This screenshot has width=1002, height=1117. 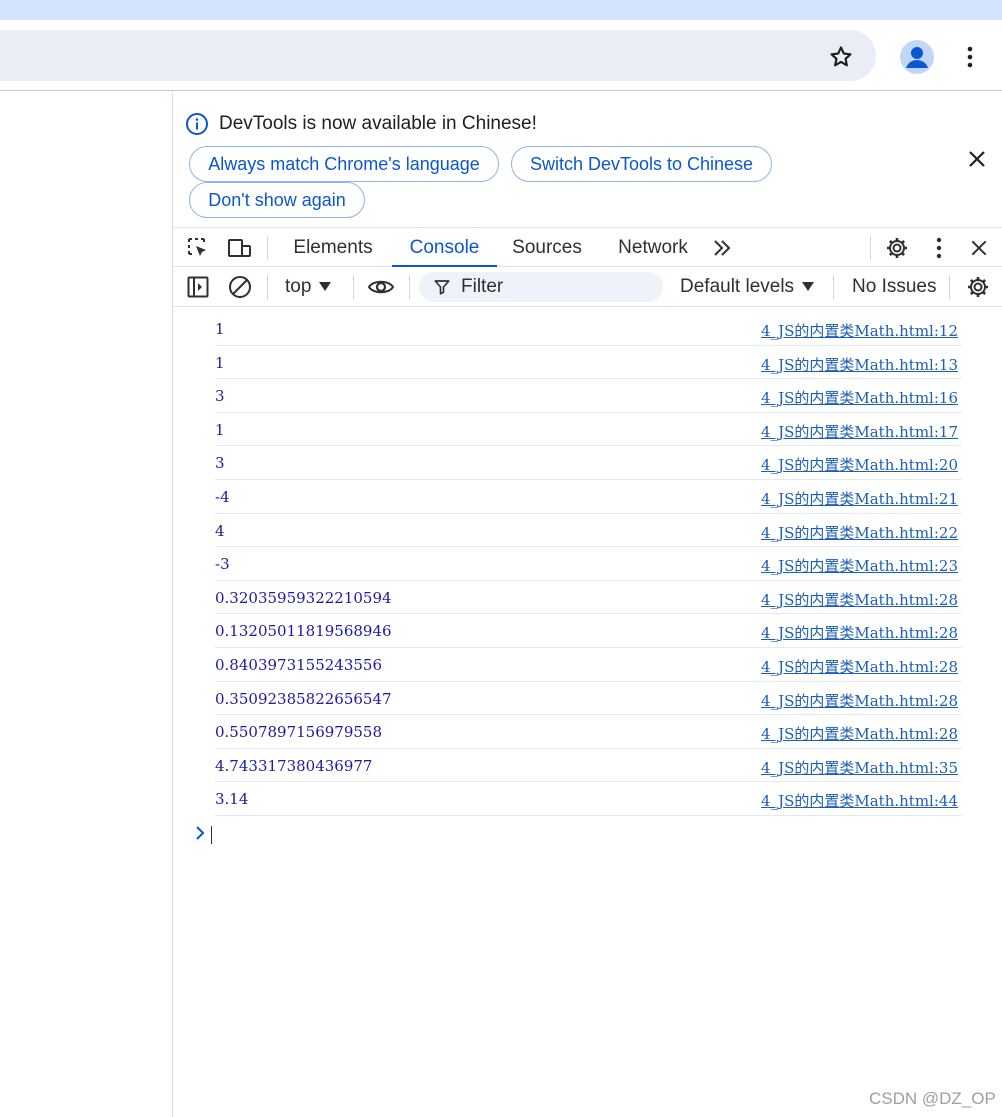 I want to click on more-tabs-chevron-icon, so click(x=722, y=248).